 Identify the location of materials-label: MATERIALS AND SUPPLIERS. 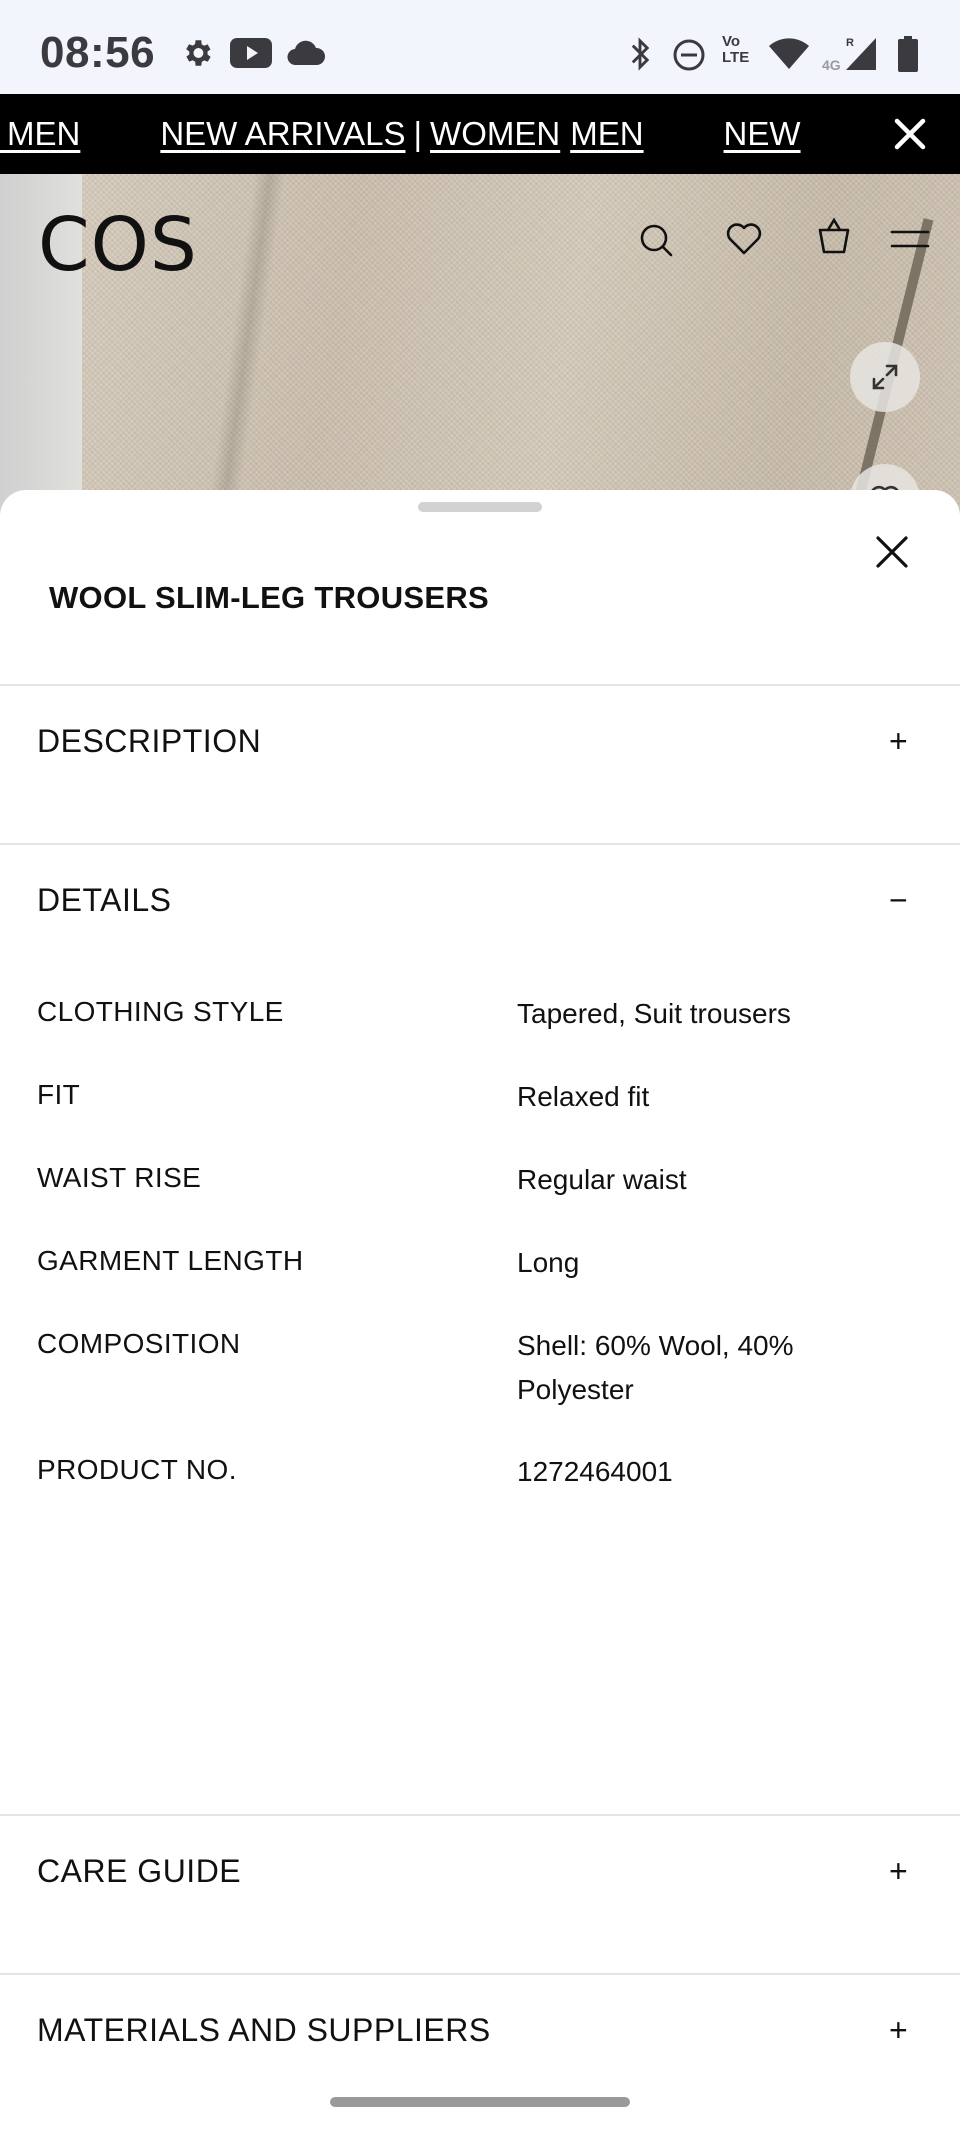
(264, 2030).